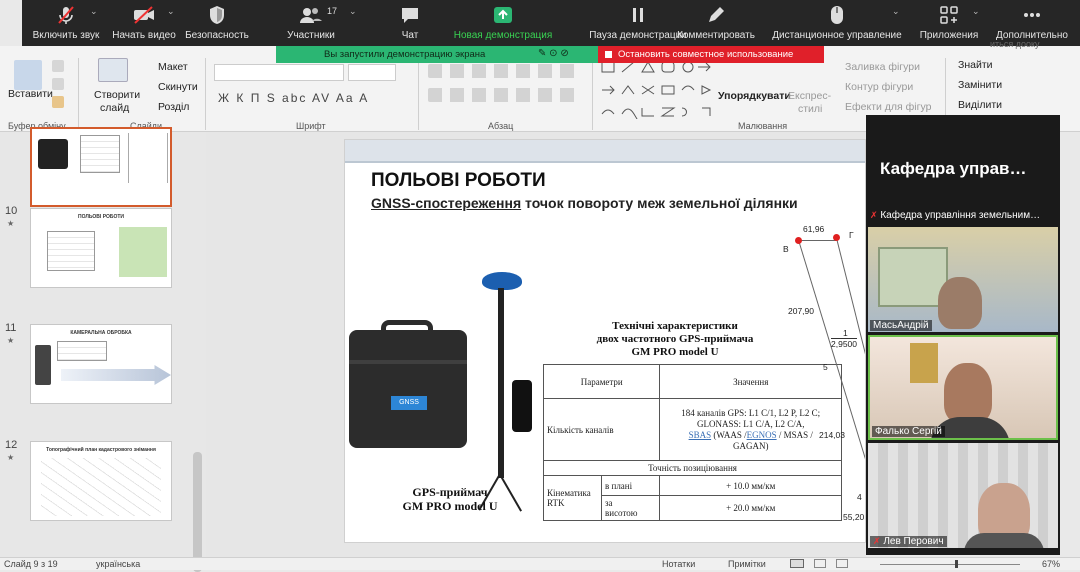 Image resolution: width=1080 pixels, height=572 pixels. What do you see at coordinates (58, 66) in the screenshot?
I see `cut-icon` at bounding box center [58, 66].